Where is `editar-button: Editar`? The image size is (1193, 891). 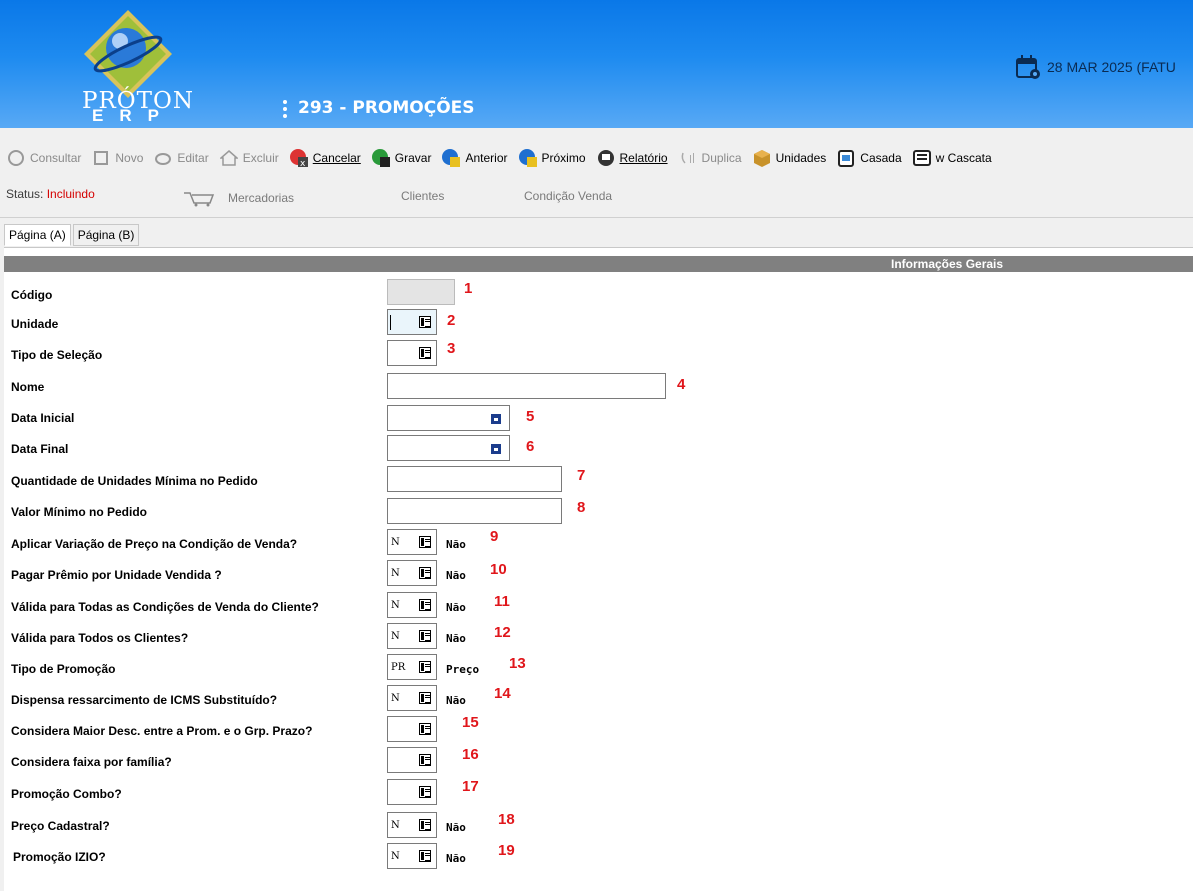
editar-button: Editar is located at coordinates (181, 158).